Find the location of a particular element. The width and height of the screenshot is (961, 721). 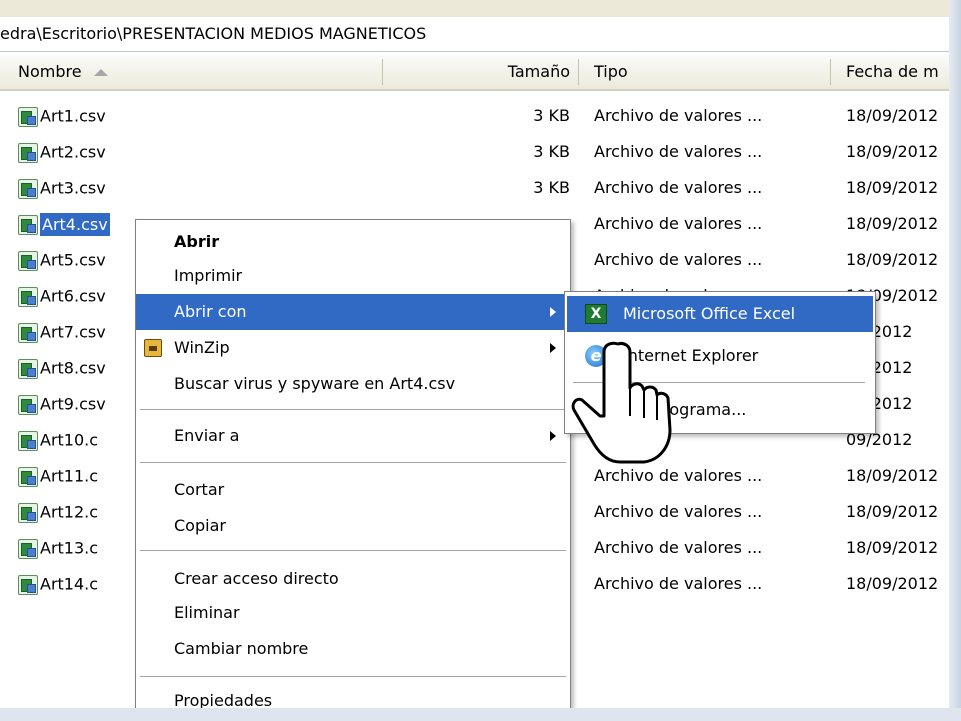

menu-item-label: Crear acceso directo is located at coordinates (256, 578).